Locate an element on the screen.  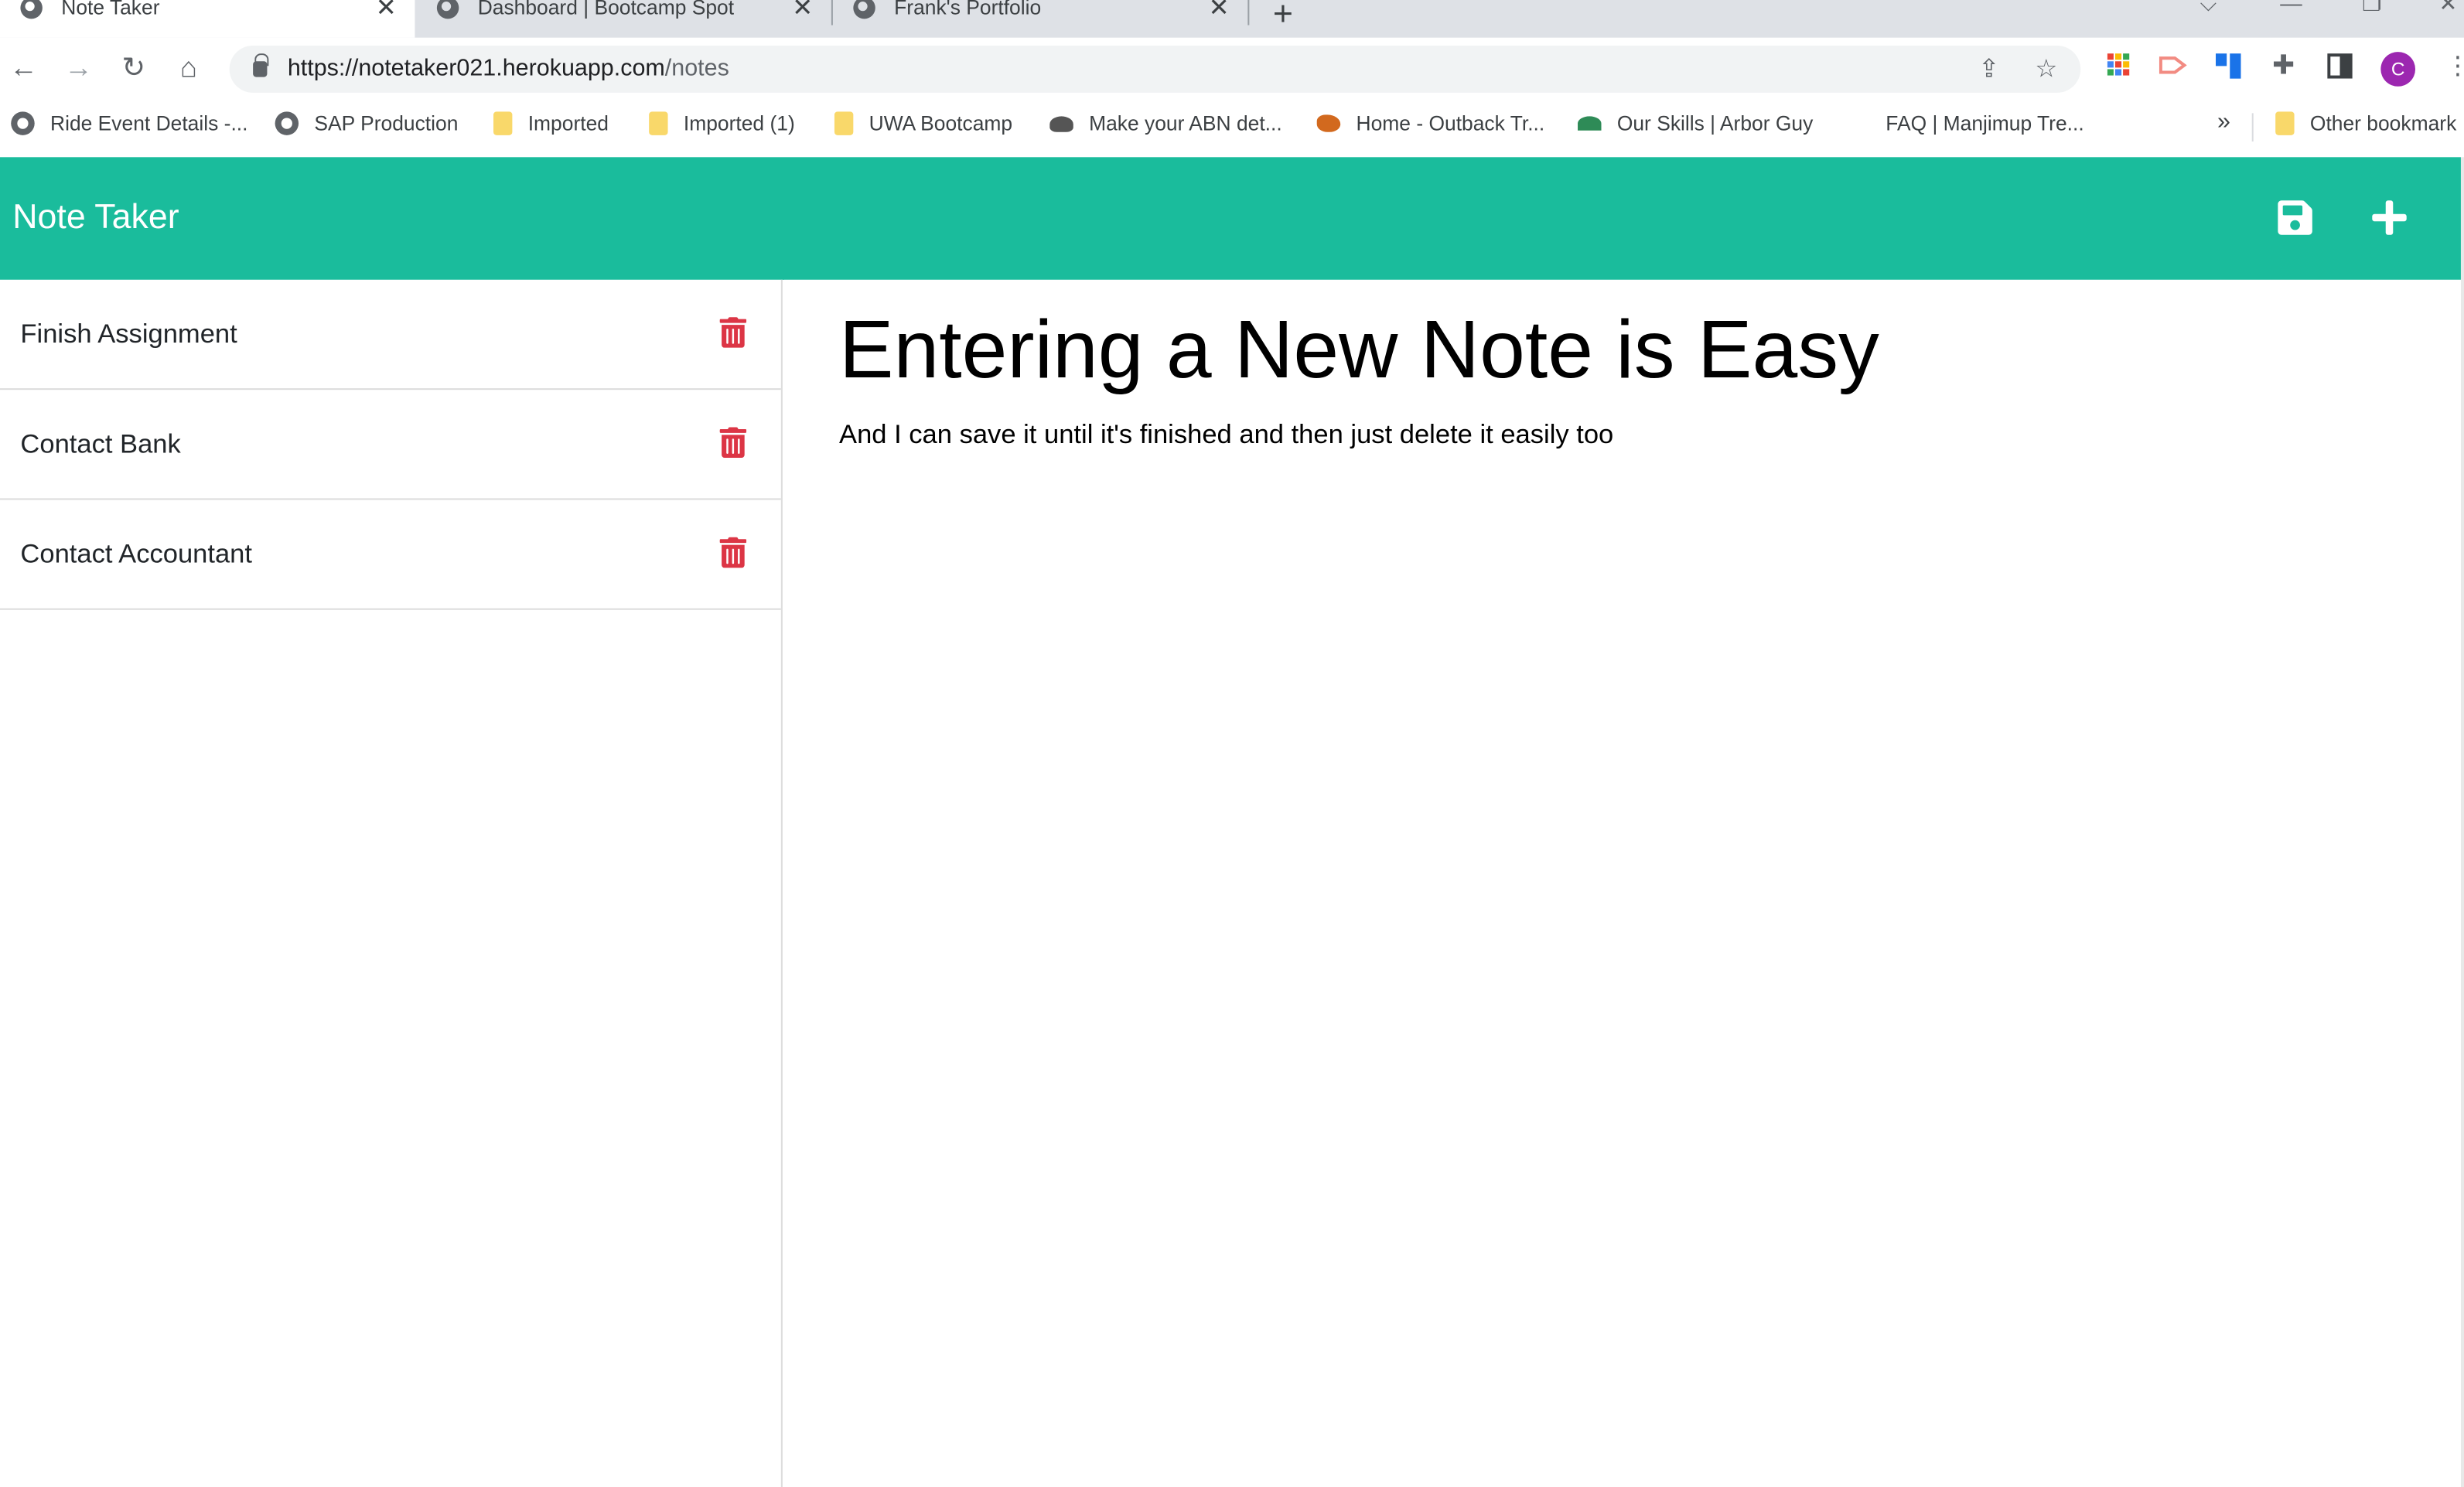
close-window-icon: ✕ is located at coordinates (2448, 8).